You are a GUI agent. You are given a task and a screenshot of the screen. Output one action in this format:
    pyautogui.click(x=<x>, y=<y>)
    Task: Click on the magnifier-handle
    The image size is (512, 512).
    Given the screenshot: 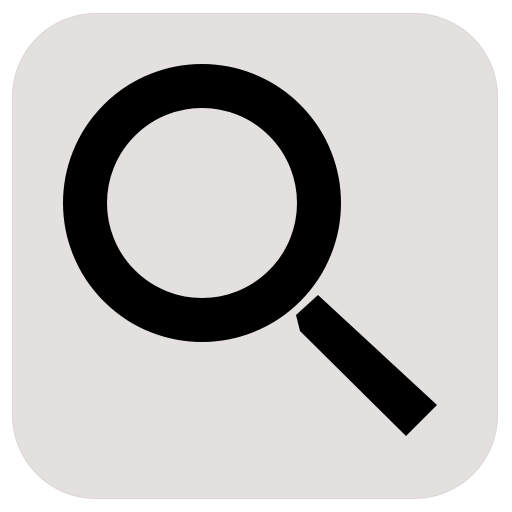 What is the action you would take?
    pyautogui.click(x=366, y=365)
    